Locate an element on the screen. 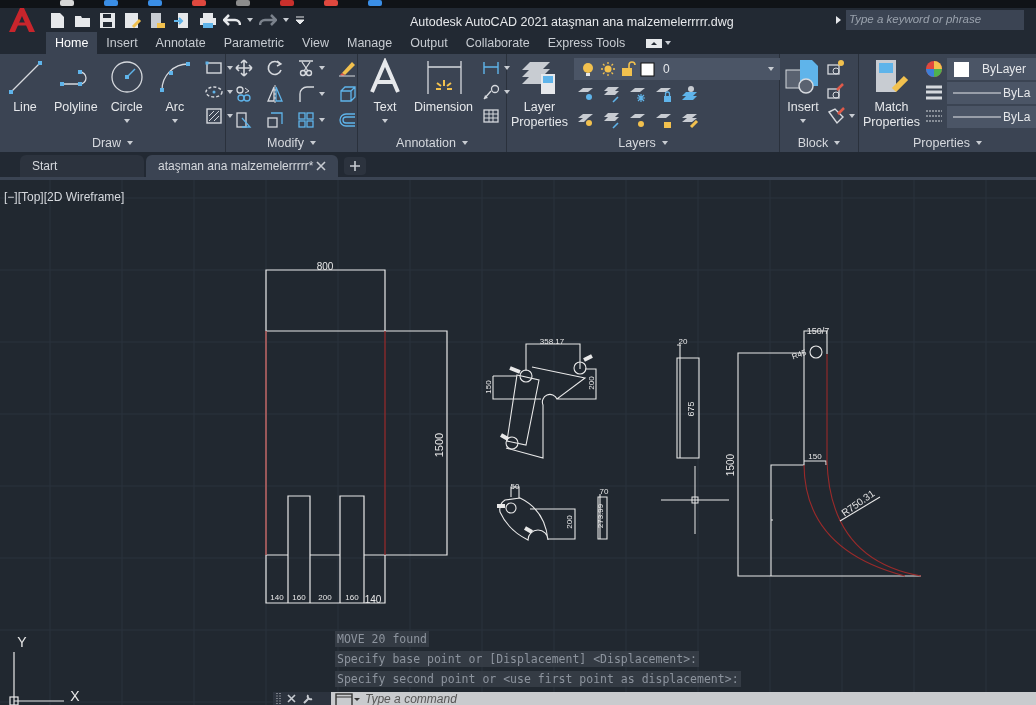 The height and width of the screenshot is (705, 1036). ribbon-tab: View is located at coordinates (315, 43).